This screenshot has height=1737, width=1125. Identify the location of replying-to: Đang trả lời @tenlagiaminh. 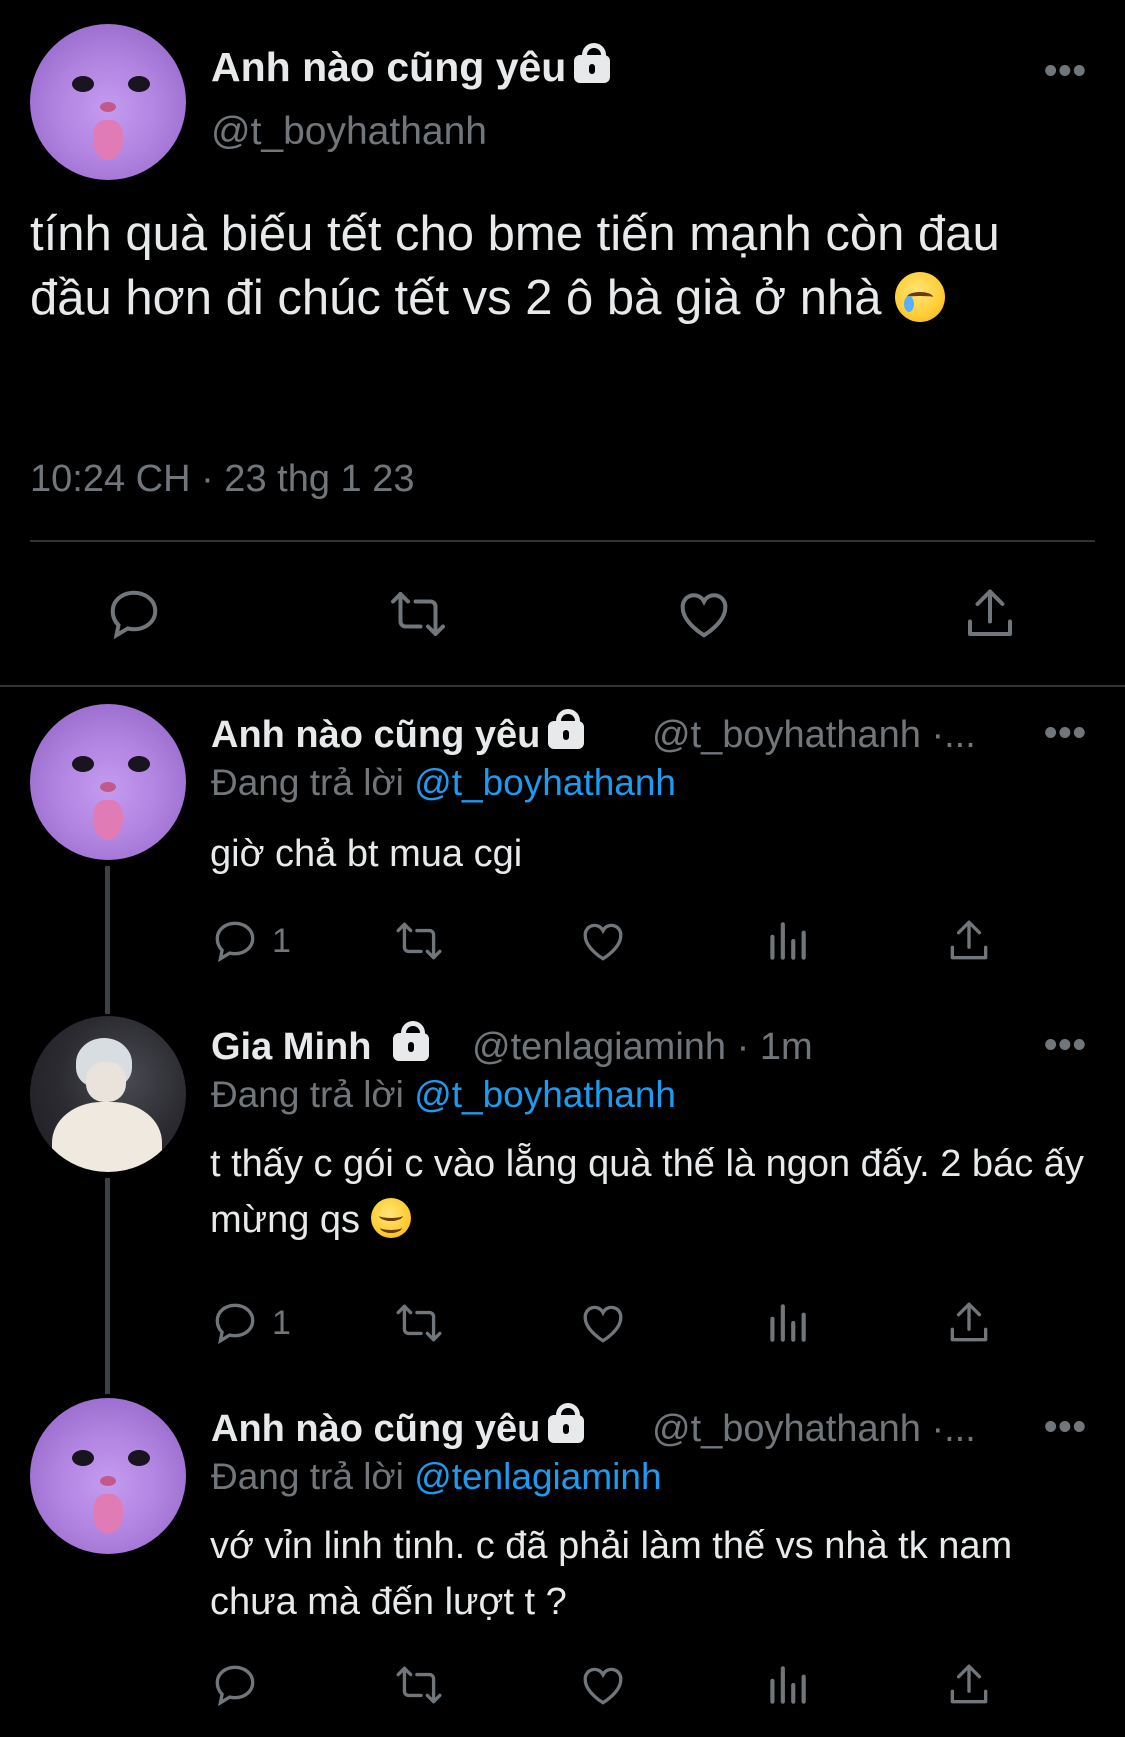
(436, 1477).